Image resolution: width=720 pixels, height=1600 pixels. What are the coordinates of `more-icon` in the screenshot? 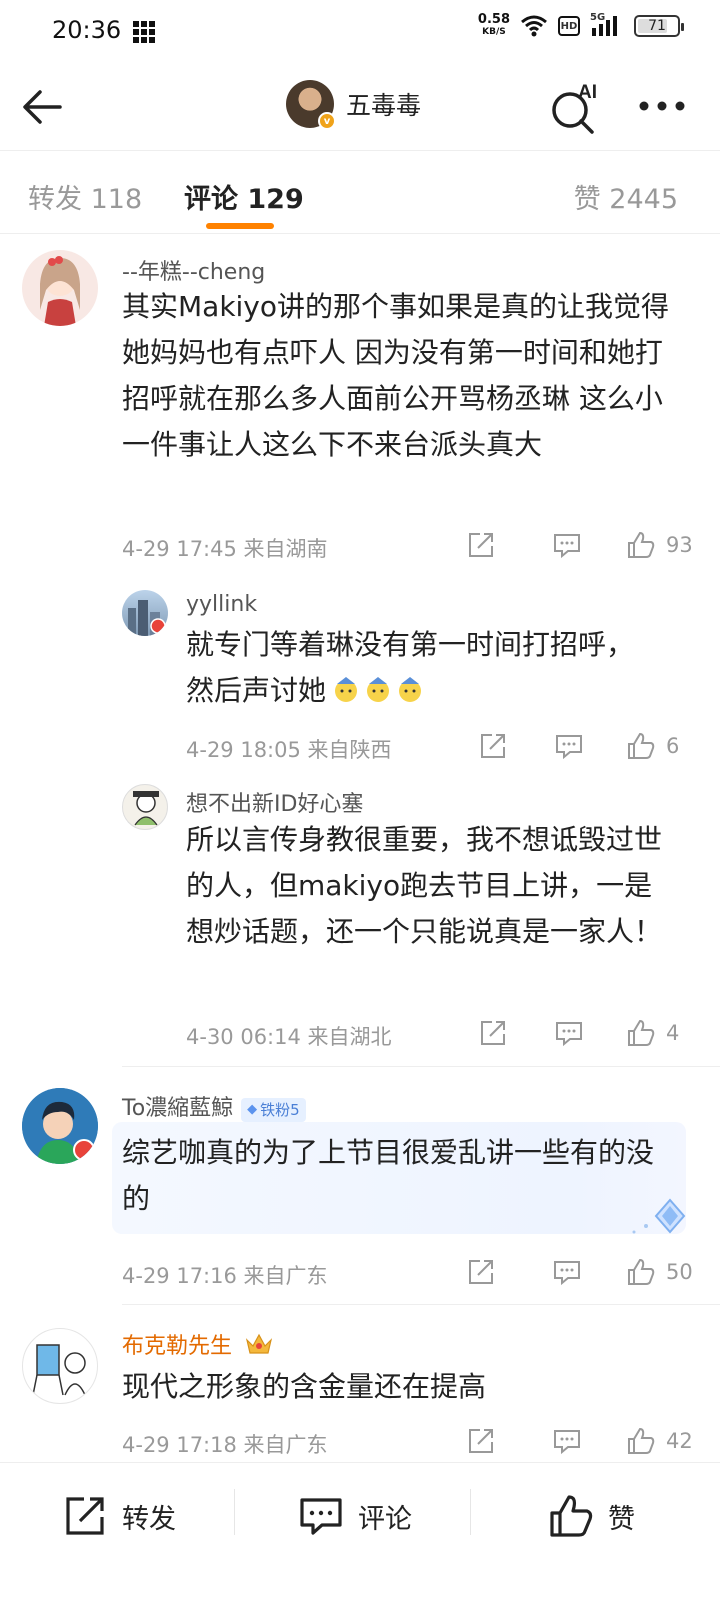 It's located at (662, 106).